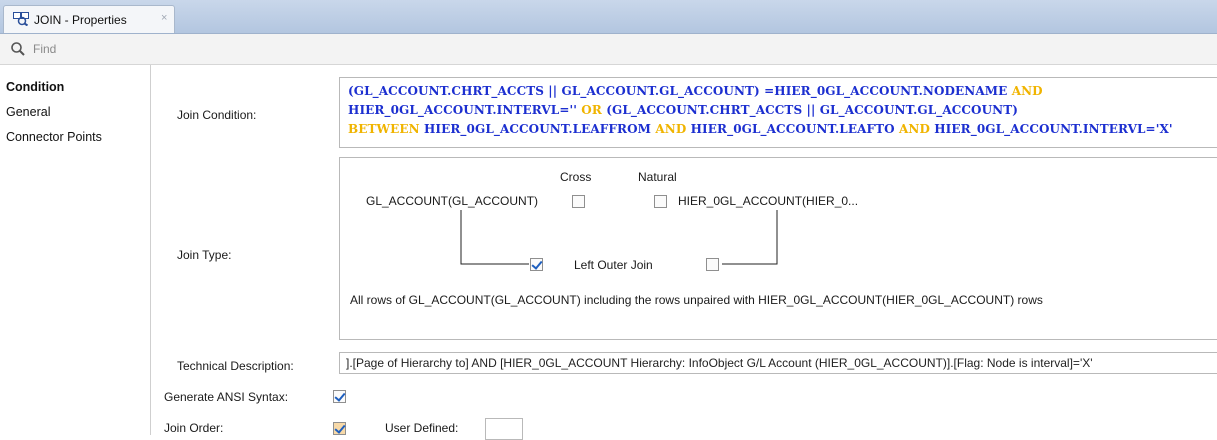 Image resolution: width=1217 pixels, height=440 pixels. Describe the element at coordinates (235, 366) in the screenshot. I see `technical-description-label: Technical Description:` at that location.